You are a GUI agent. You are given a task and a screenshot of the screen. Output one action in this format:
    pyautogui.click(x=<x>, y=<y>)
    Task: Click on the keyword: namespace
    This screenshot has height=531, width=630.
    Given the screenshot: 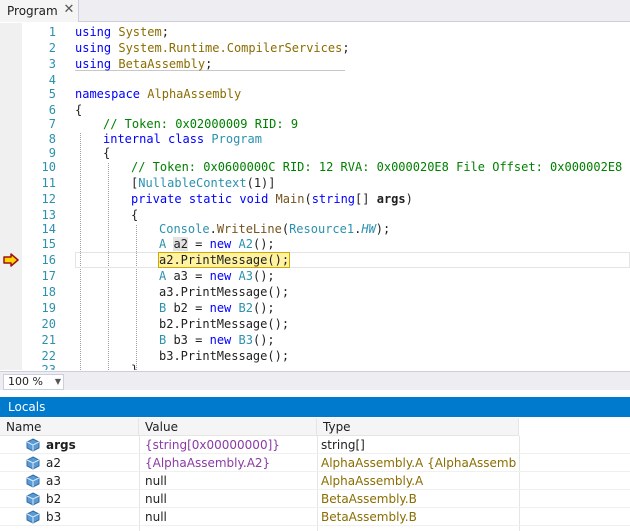 What is the action you would take?
    pyautogui.click(x=108, y=94)
    